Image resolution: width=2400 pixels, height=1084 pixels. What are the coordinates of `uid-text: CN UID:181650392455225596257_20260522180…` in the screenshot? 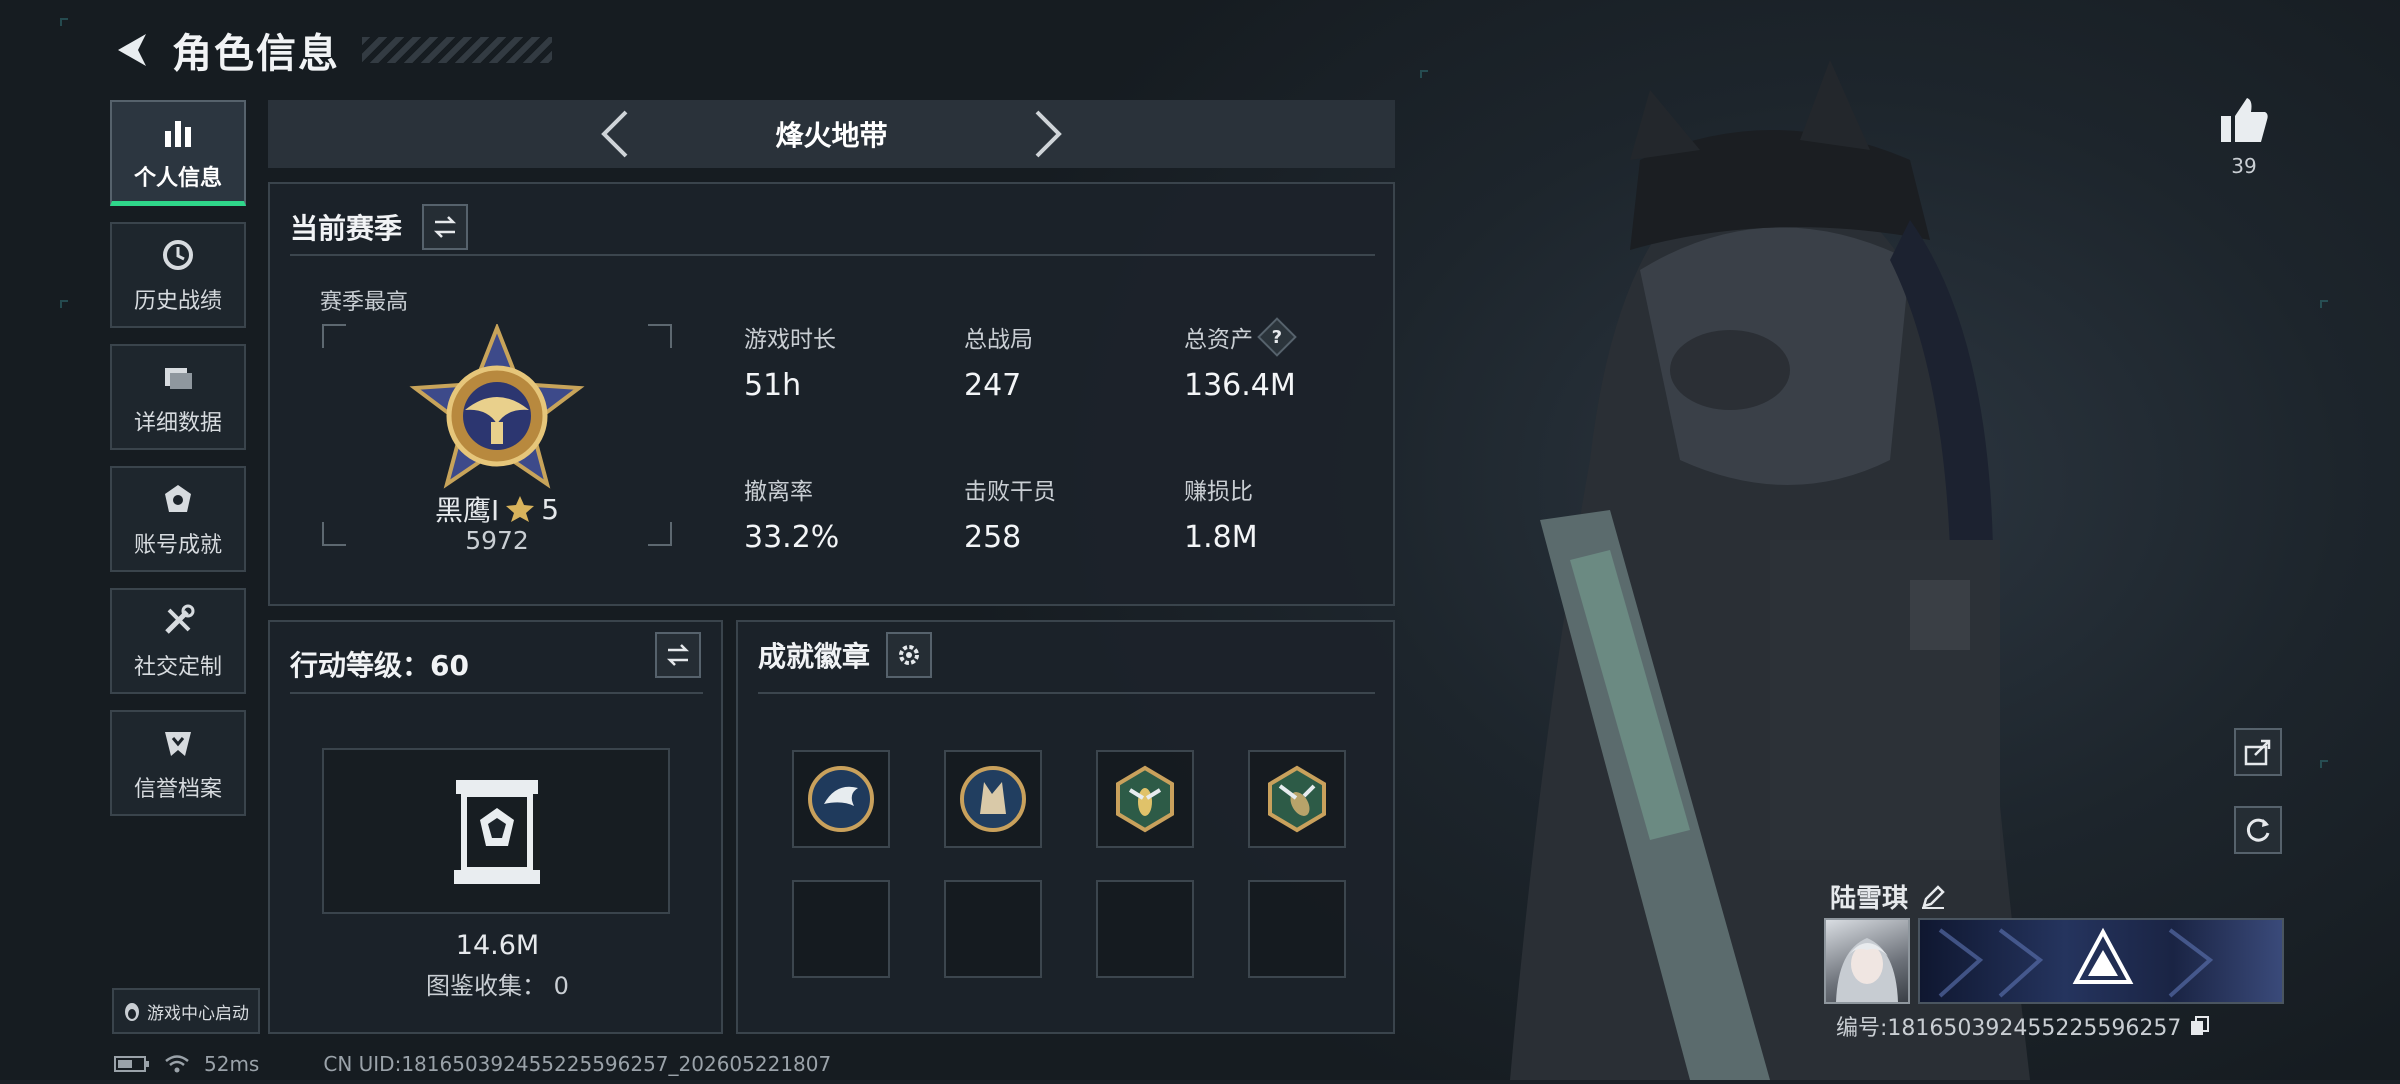 It's located at (577, 1064).